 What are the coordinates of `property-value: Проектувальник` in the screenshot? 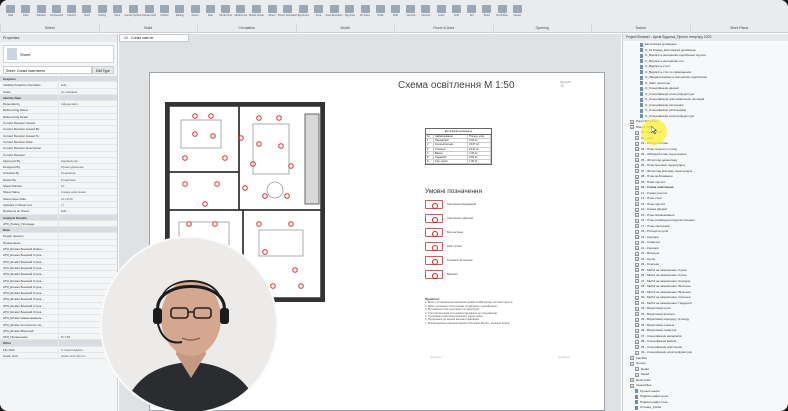 It's located at (87, 167).